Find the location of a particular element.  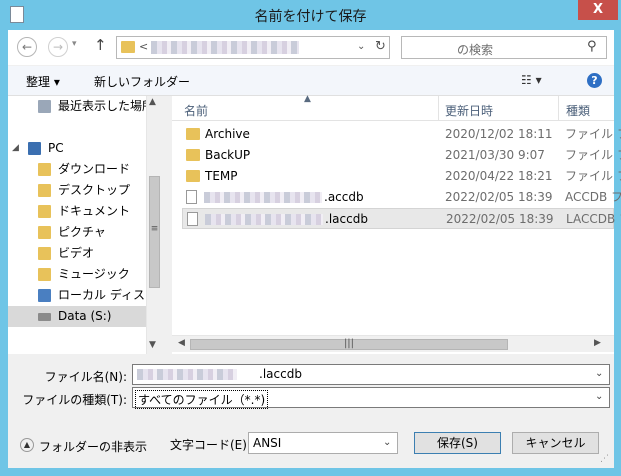

scroll-grip-icon: ||| is located at coordinates (349, 343).